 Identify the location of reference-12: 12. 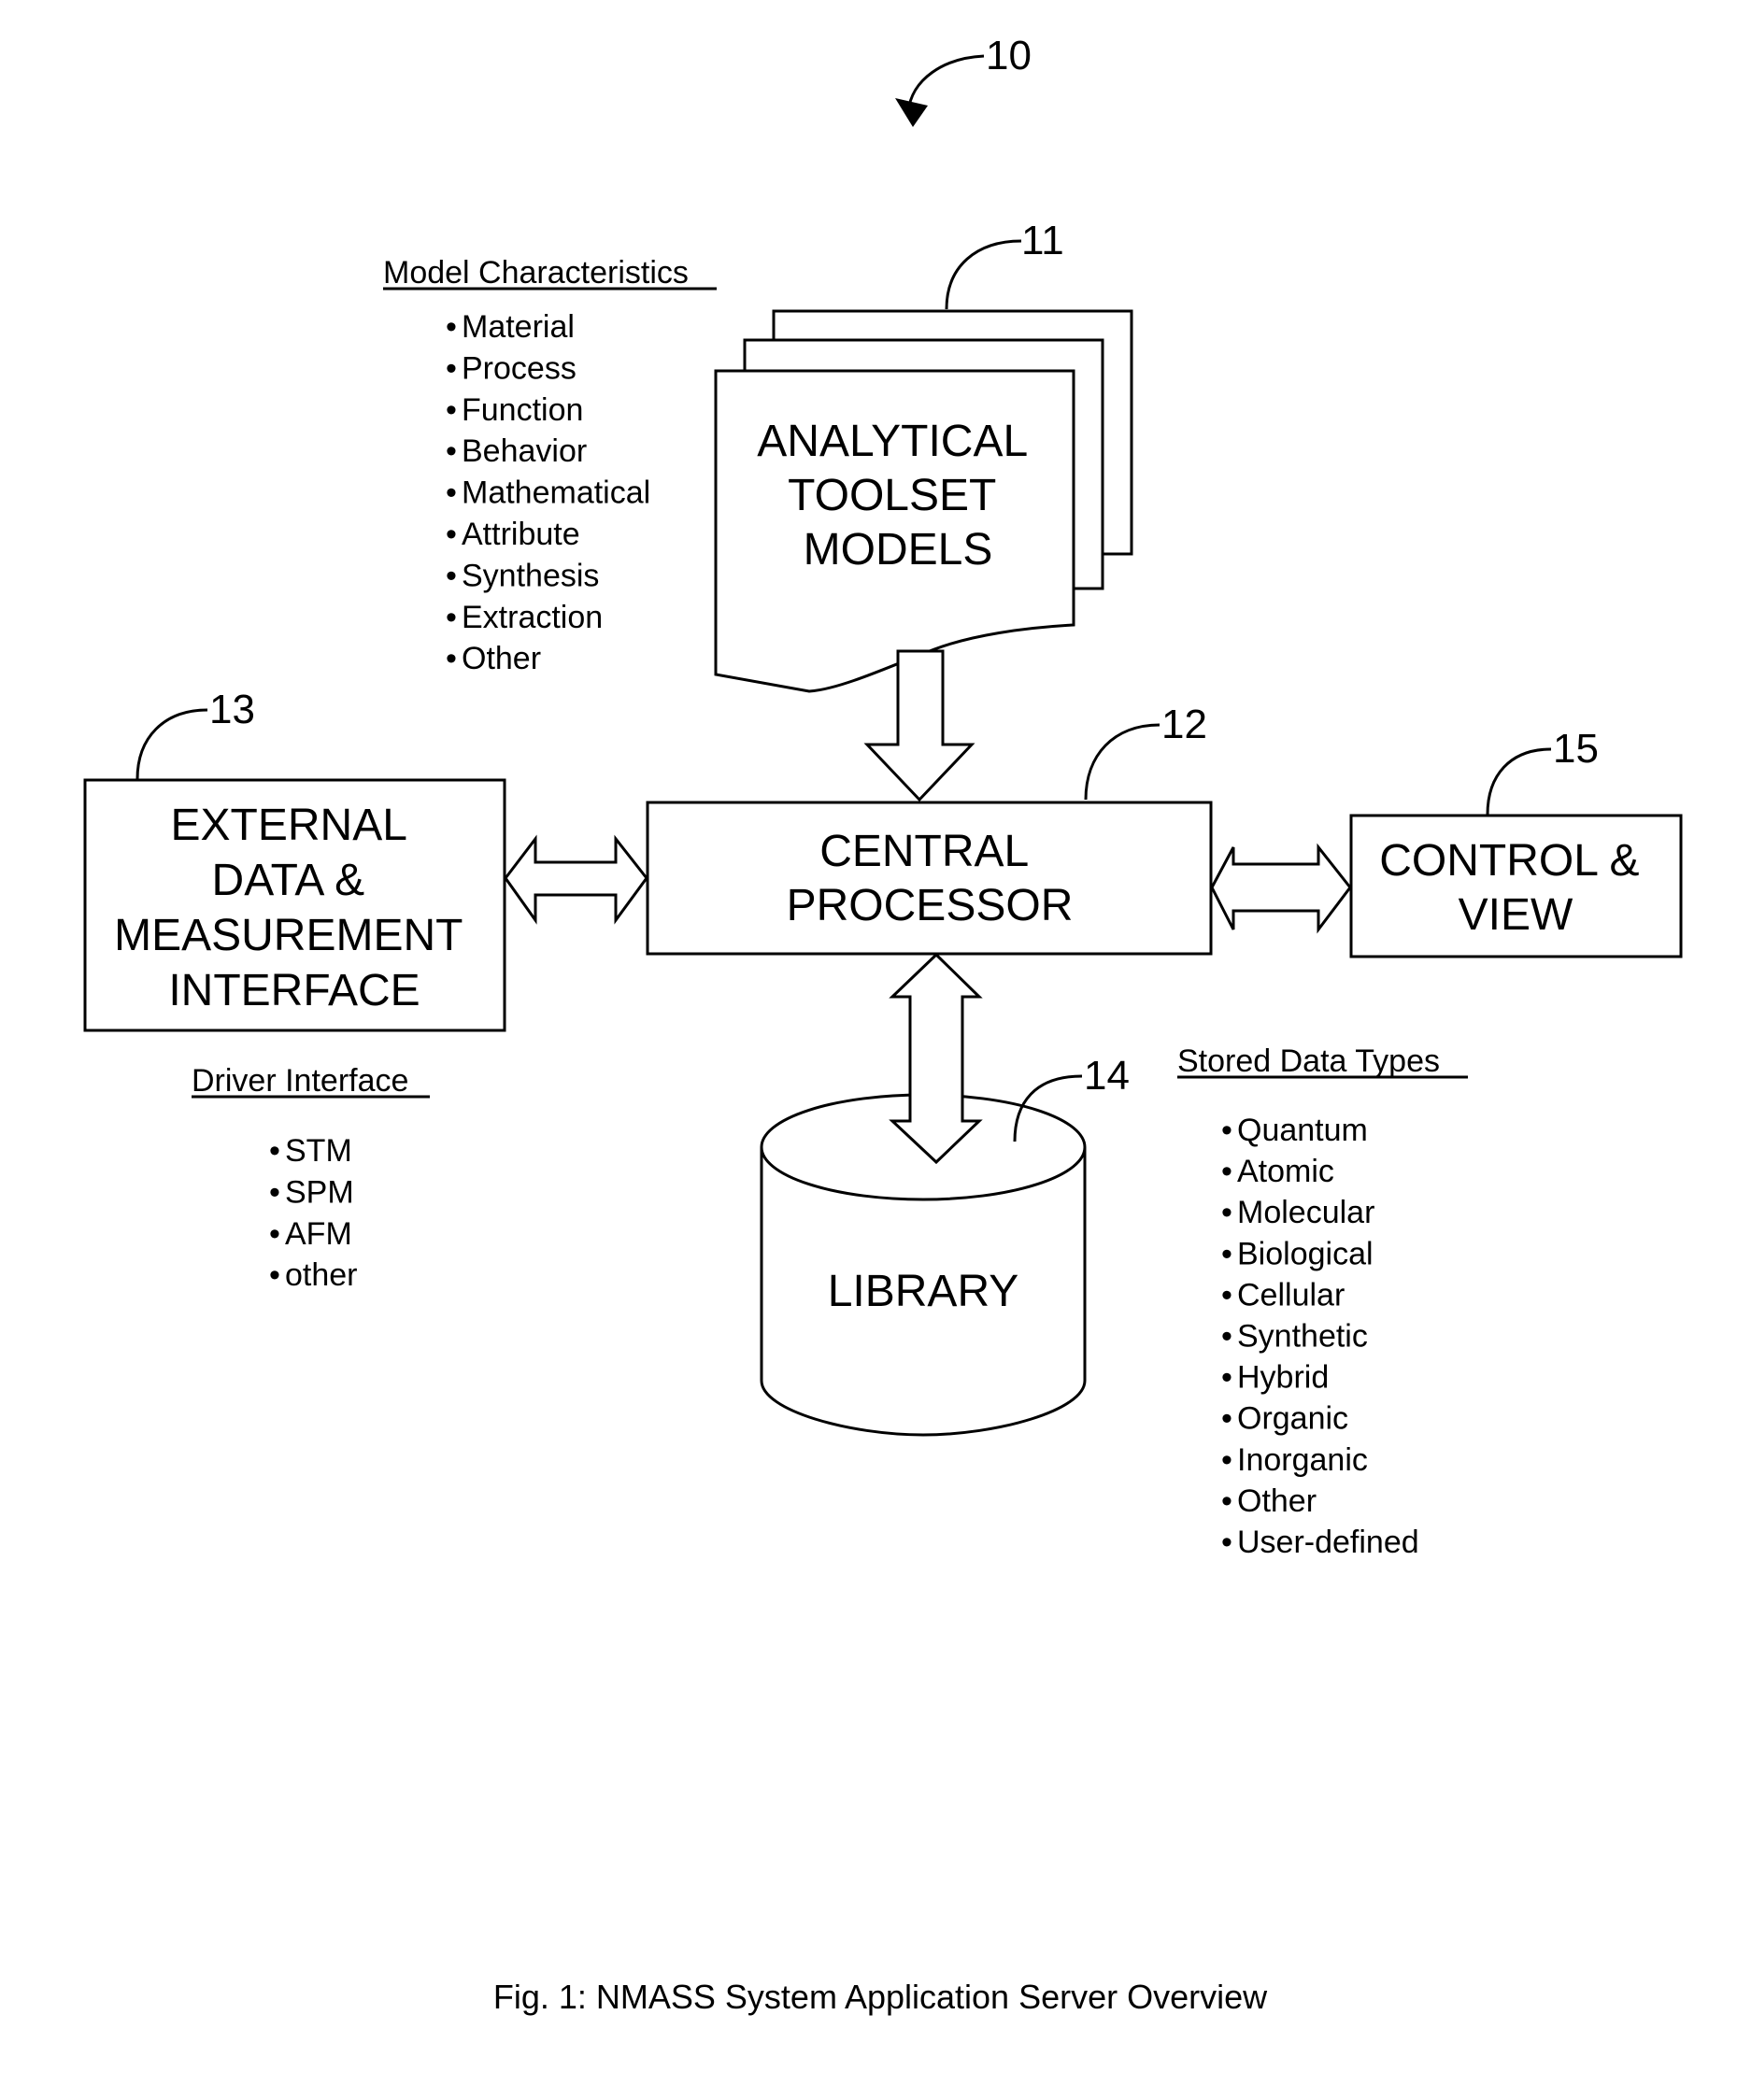
(1184, 725).